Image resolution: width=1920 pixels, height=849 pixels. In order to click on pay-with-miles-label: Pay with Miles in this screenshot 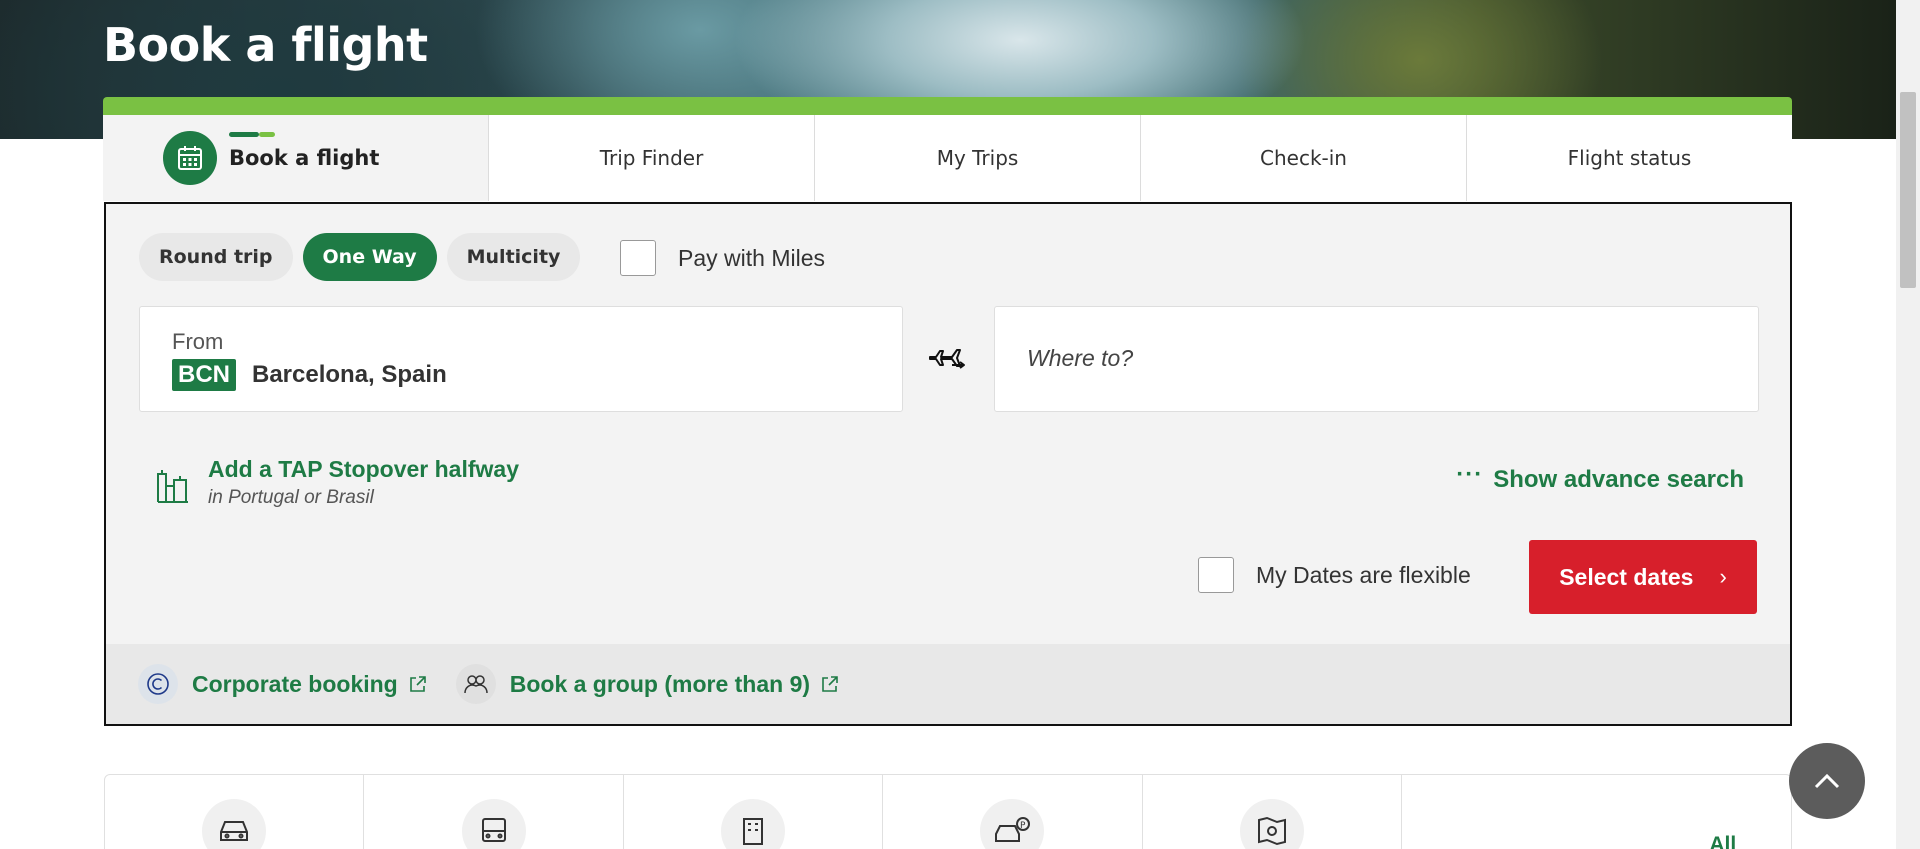, I will do `click(751, 257)`.